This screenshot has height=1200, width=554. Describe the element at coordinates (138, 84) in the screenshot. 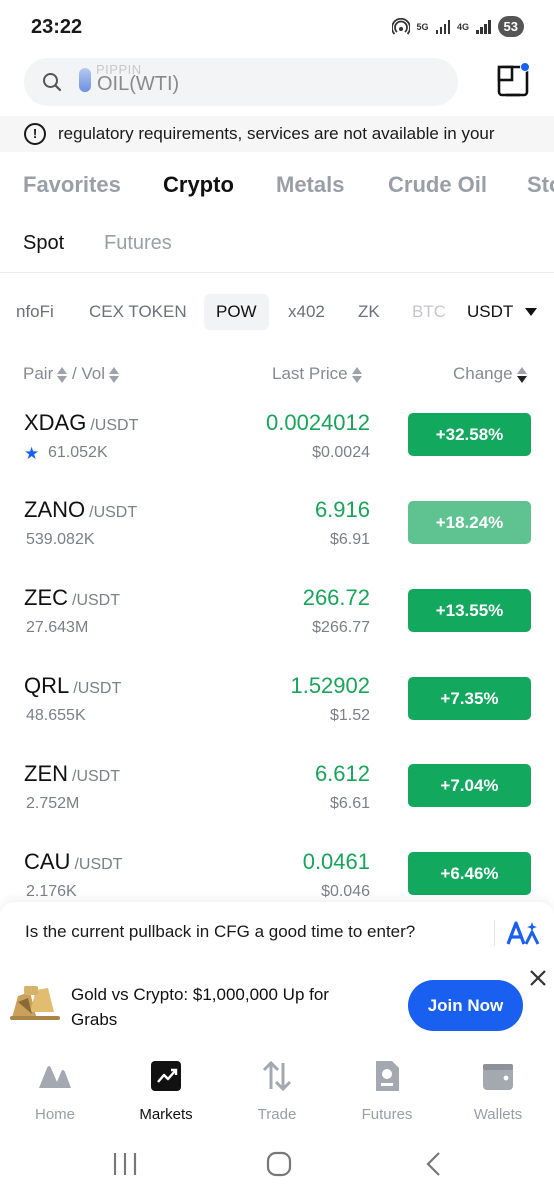

I see `search-placeholder: OIL(WTI)` at that location.